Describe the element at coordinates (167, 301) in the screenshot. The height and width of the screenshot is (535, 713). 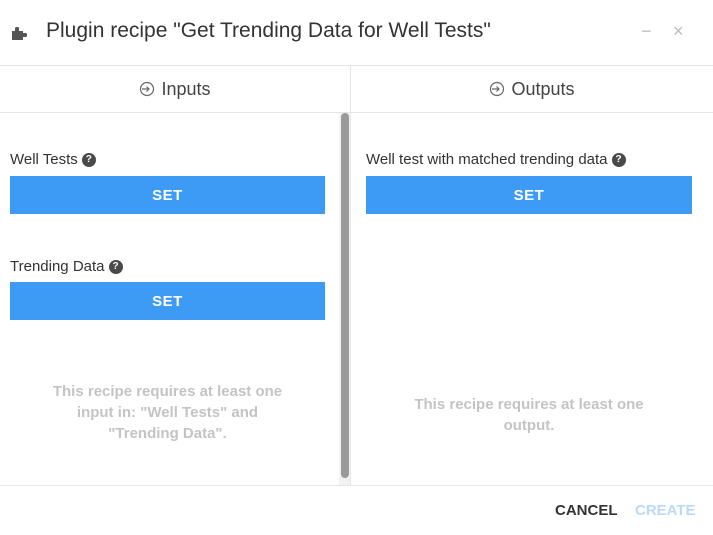
I see `set-trending-data-button: SET` at that location.